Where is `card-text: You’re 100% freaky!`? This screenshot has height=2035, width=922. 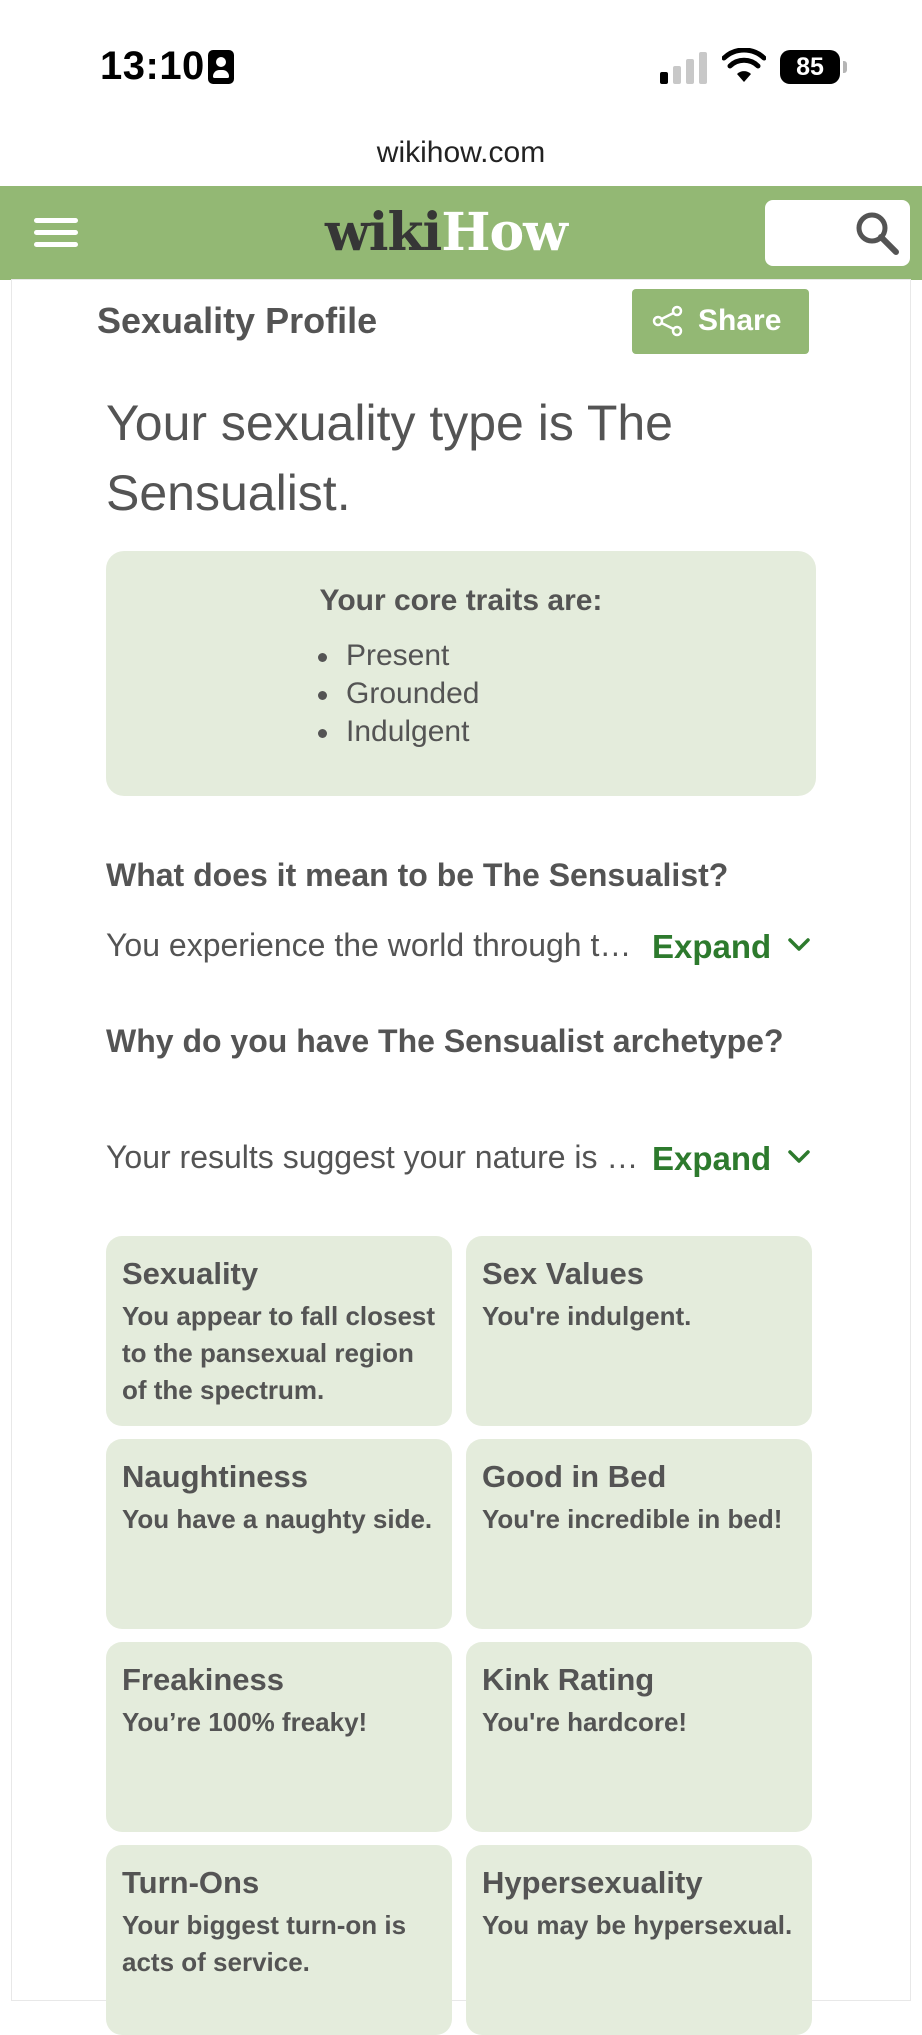
card-text: You’re 100% freaky! is located at coordinates (245, 1722).